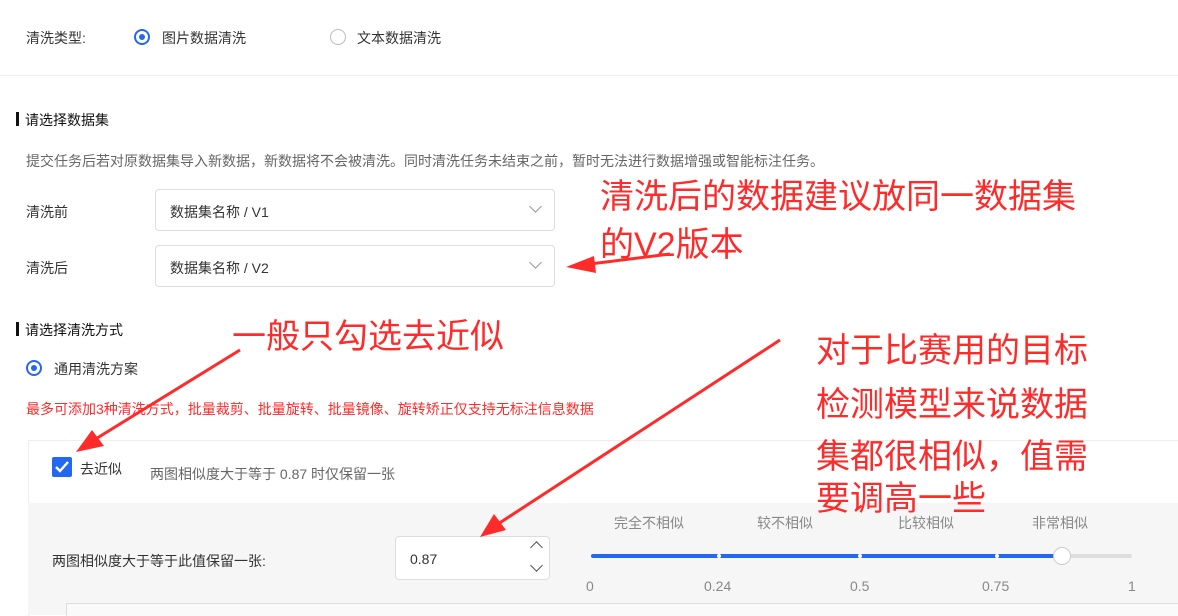  Describe the element at coordinates (785, 523) in the screenshot. I see `sim-label-1: 较不相似` at that location.